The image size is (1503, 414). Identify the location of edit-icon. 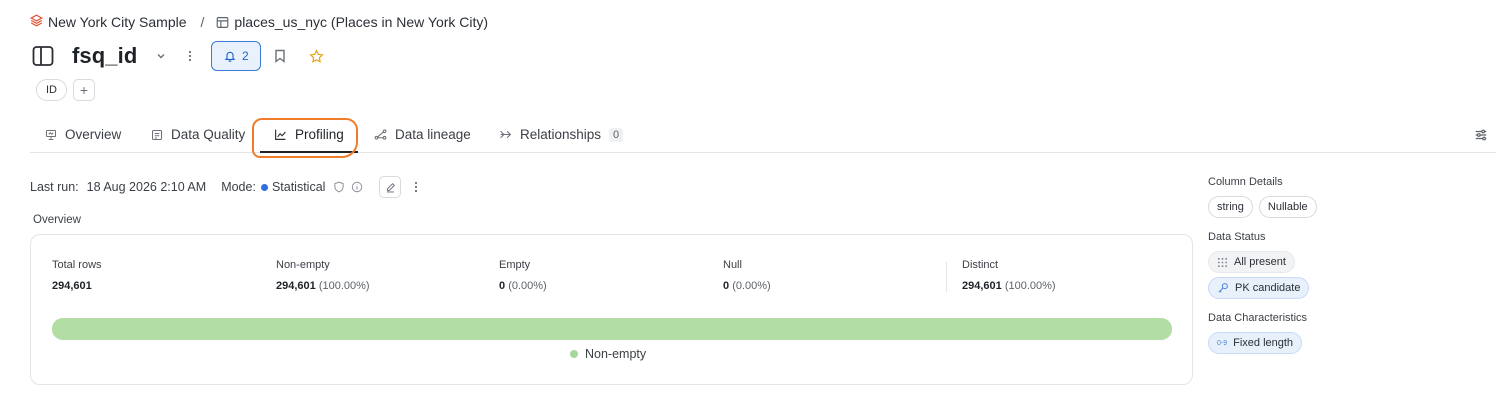
(390, 187).